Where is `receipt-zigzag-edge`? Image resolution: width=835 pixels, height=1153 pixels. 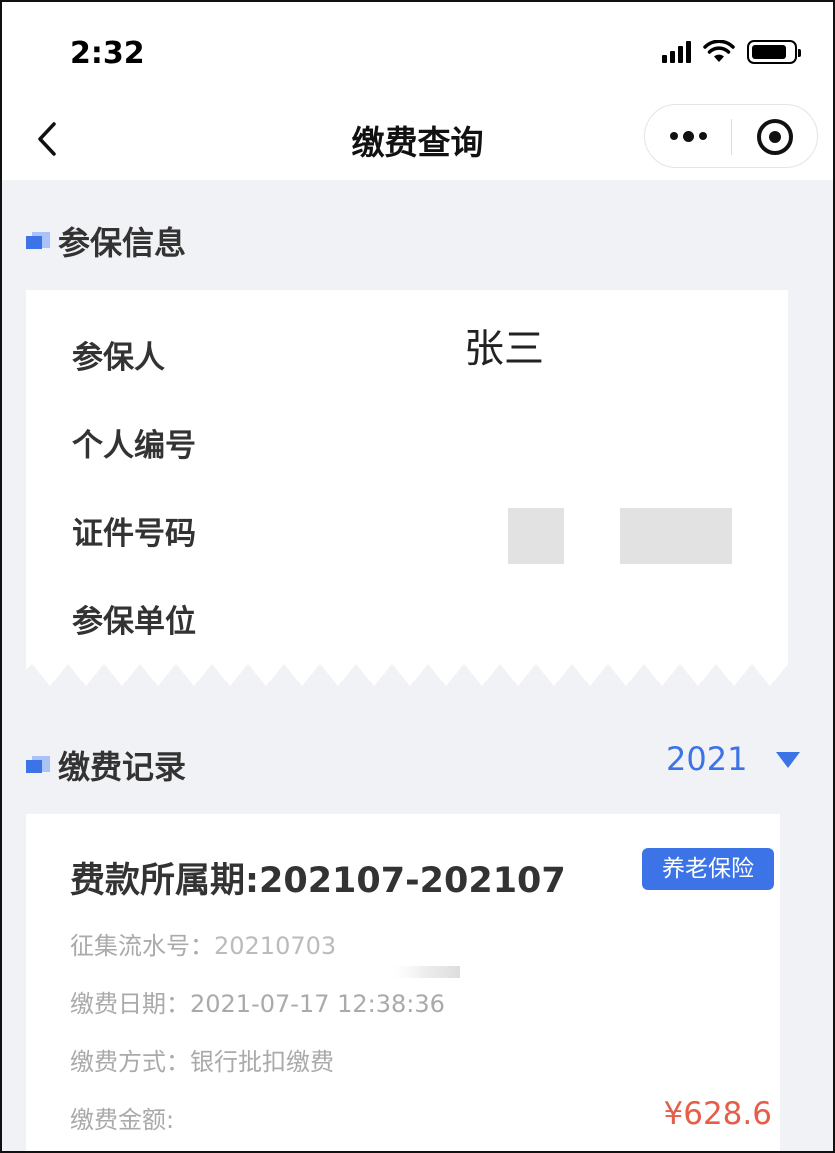 receipt-zigzag-edge is located at coordinates (407, 673).